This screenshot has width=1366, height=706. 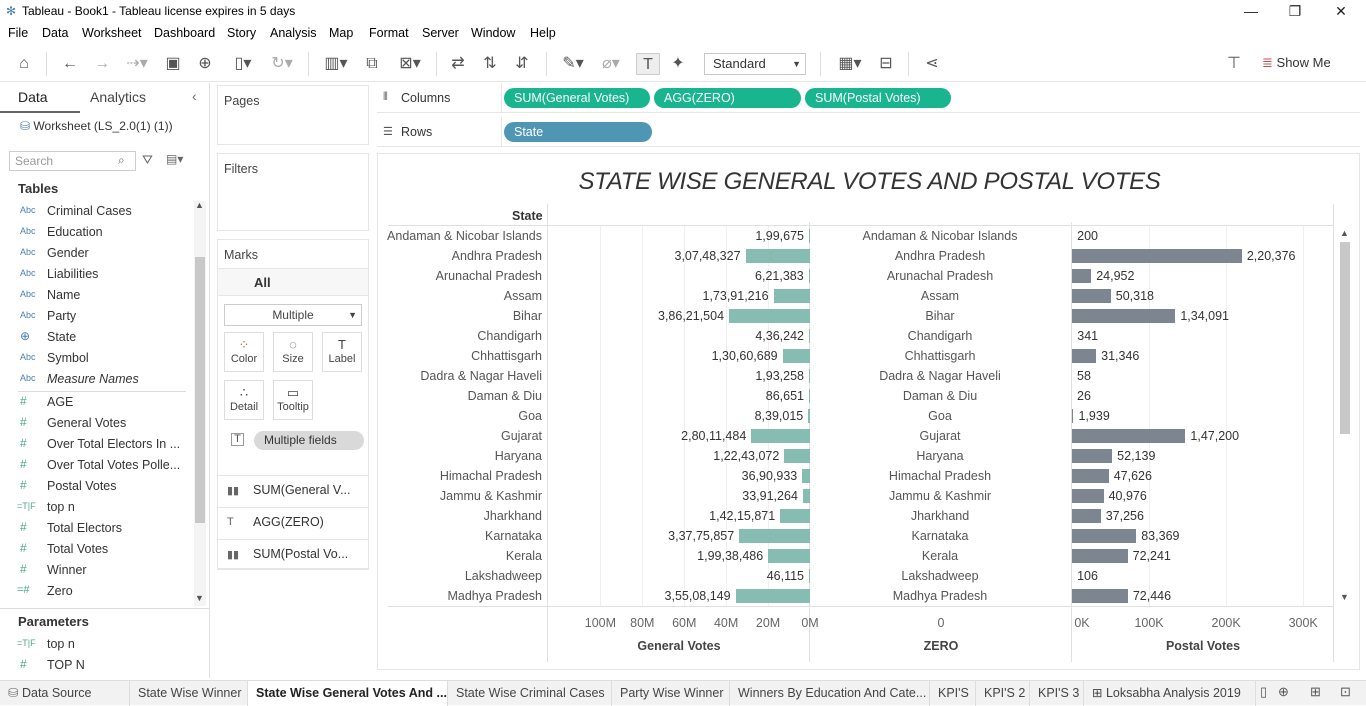 What do you see at coordinates (1345, 692) in the screenshot?
I see `new-story-icon: ⊡` at bounding box center [1345, 692].